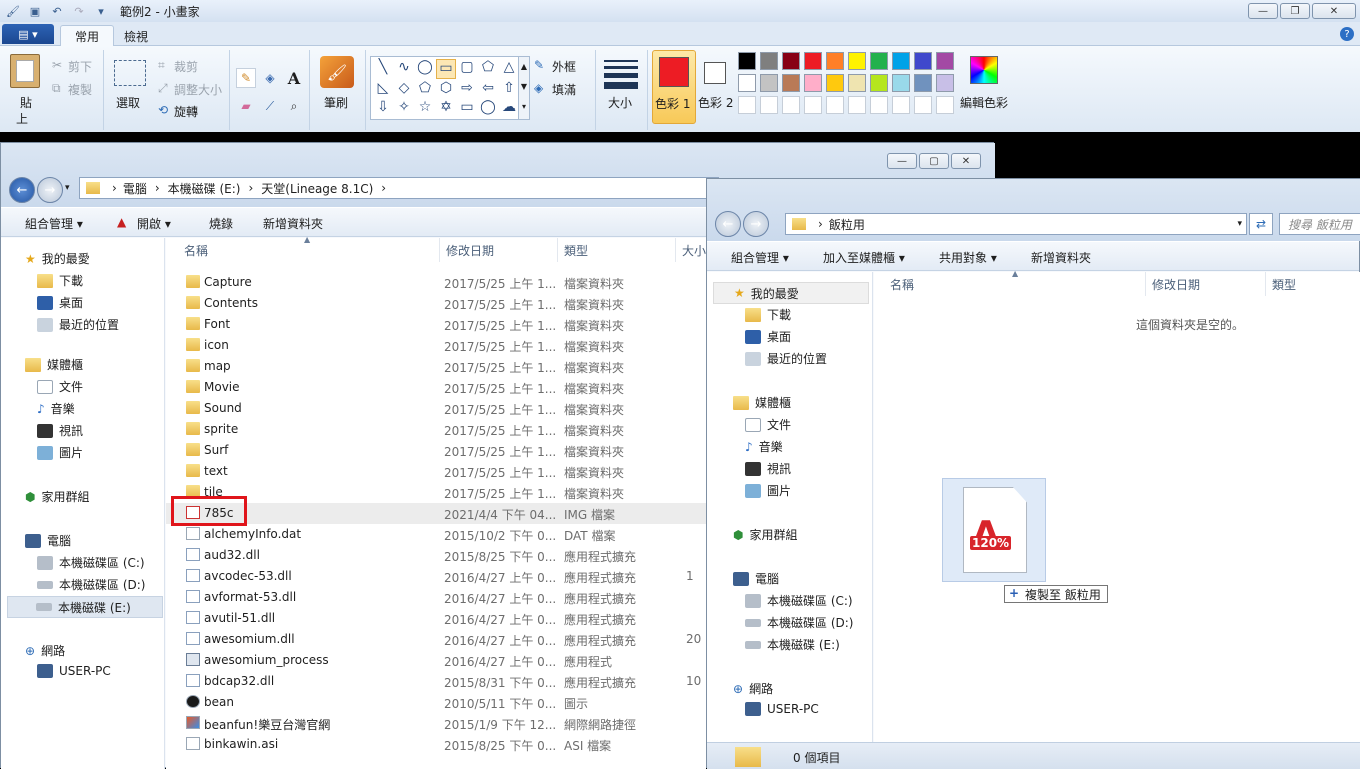 The height and width of the screenshot is (769, 1360). Describe the element at coordinates (436, 408) in the screenshot. I see `file-row: Sound 2017/5/25 上午 1... 檔案資料夾` at that location.